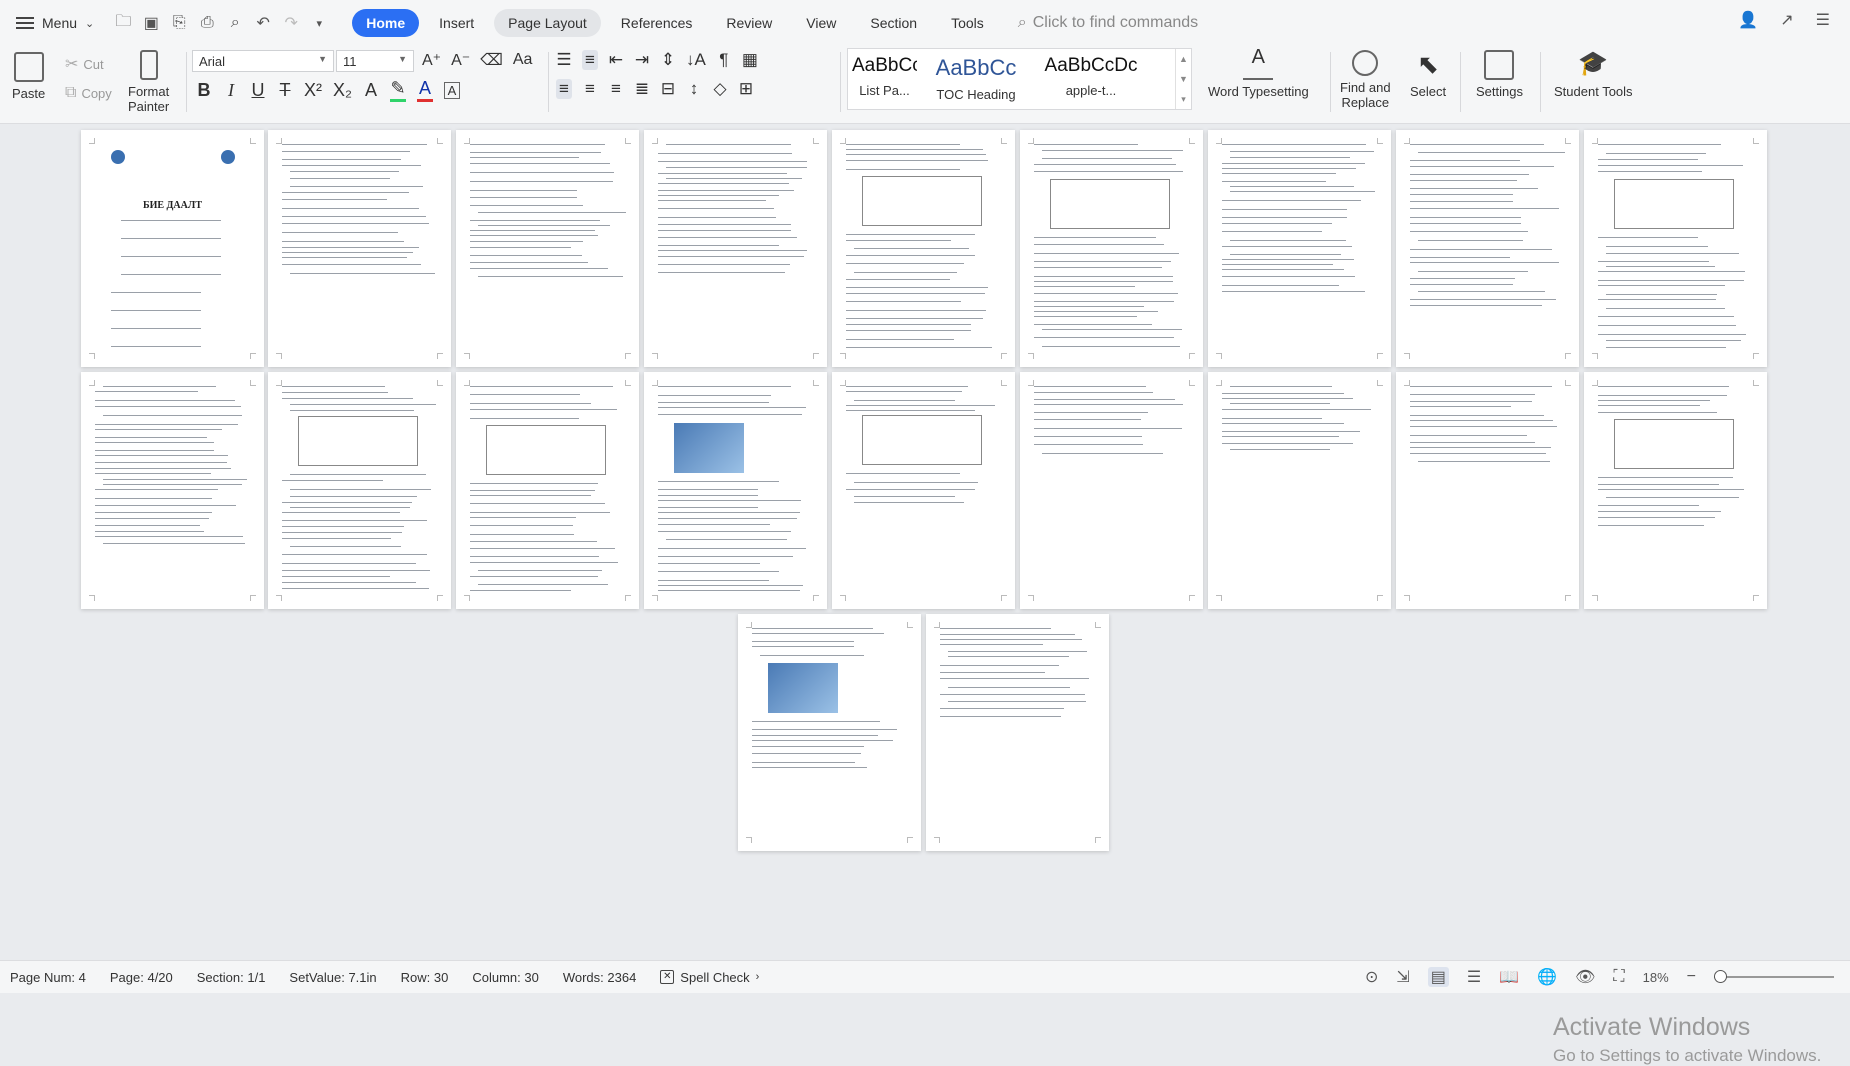  What do you see at coordinates (371, 90) in the screenshot?
I see `text-effect-icon: A` at bounding box center [371, 90].